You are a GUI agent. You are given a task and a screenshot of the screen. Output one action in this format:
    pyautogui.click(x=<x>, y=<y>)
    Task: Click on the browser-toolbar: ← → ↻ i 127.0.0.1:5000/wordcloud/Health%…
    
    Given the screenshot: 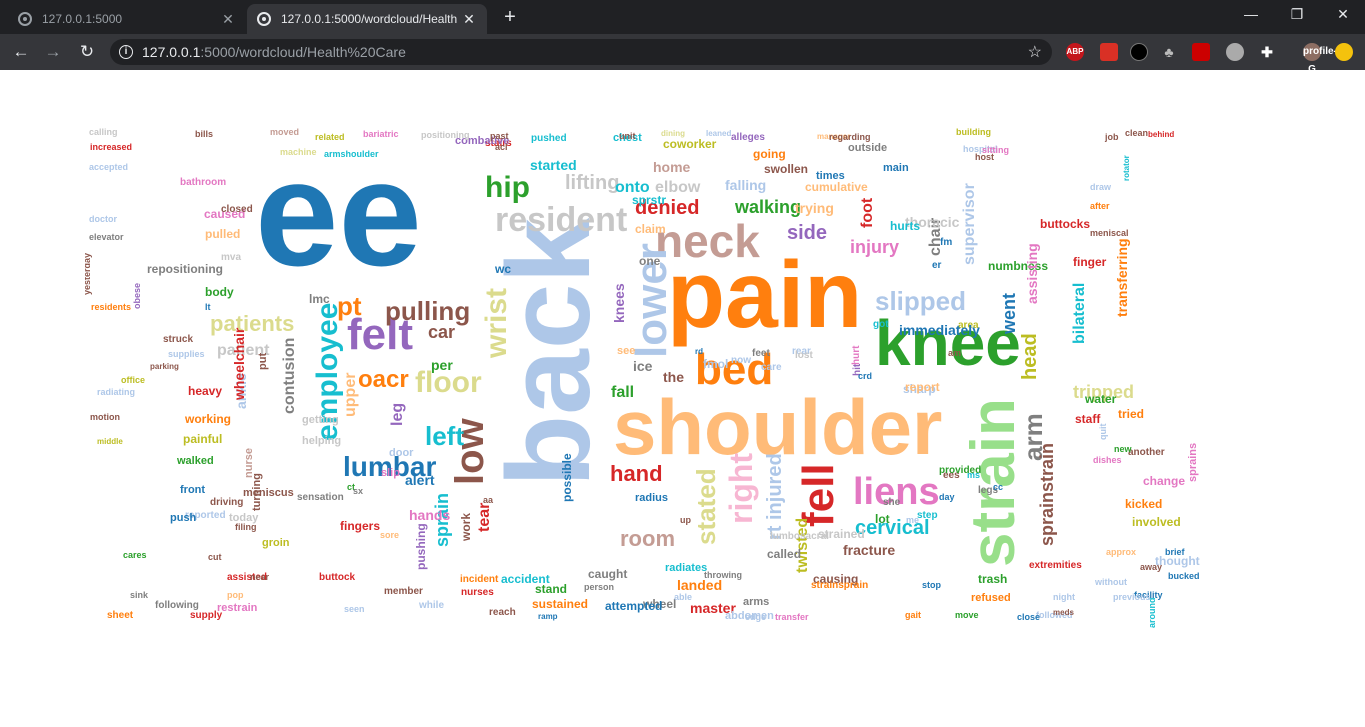 What is the action you would take?
    pyautogui.click(x=682, y=54)
    